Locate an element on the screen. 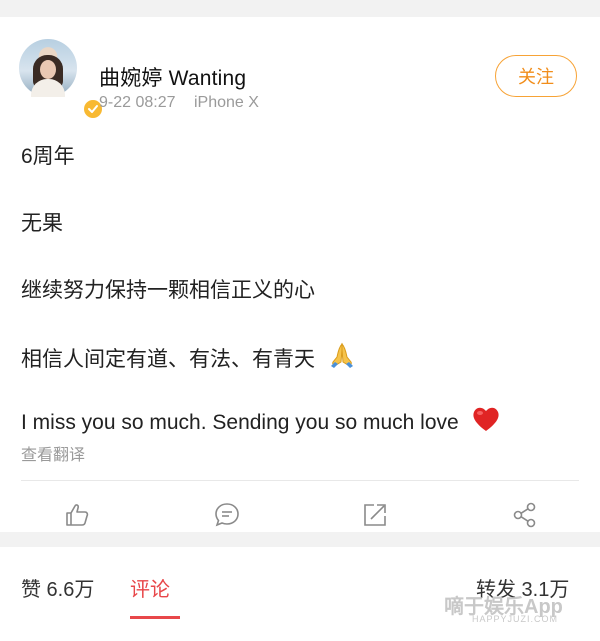  repost-icon is located at coordinates (375, 515).